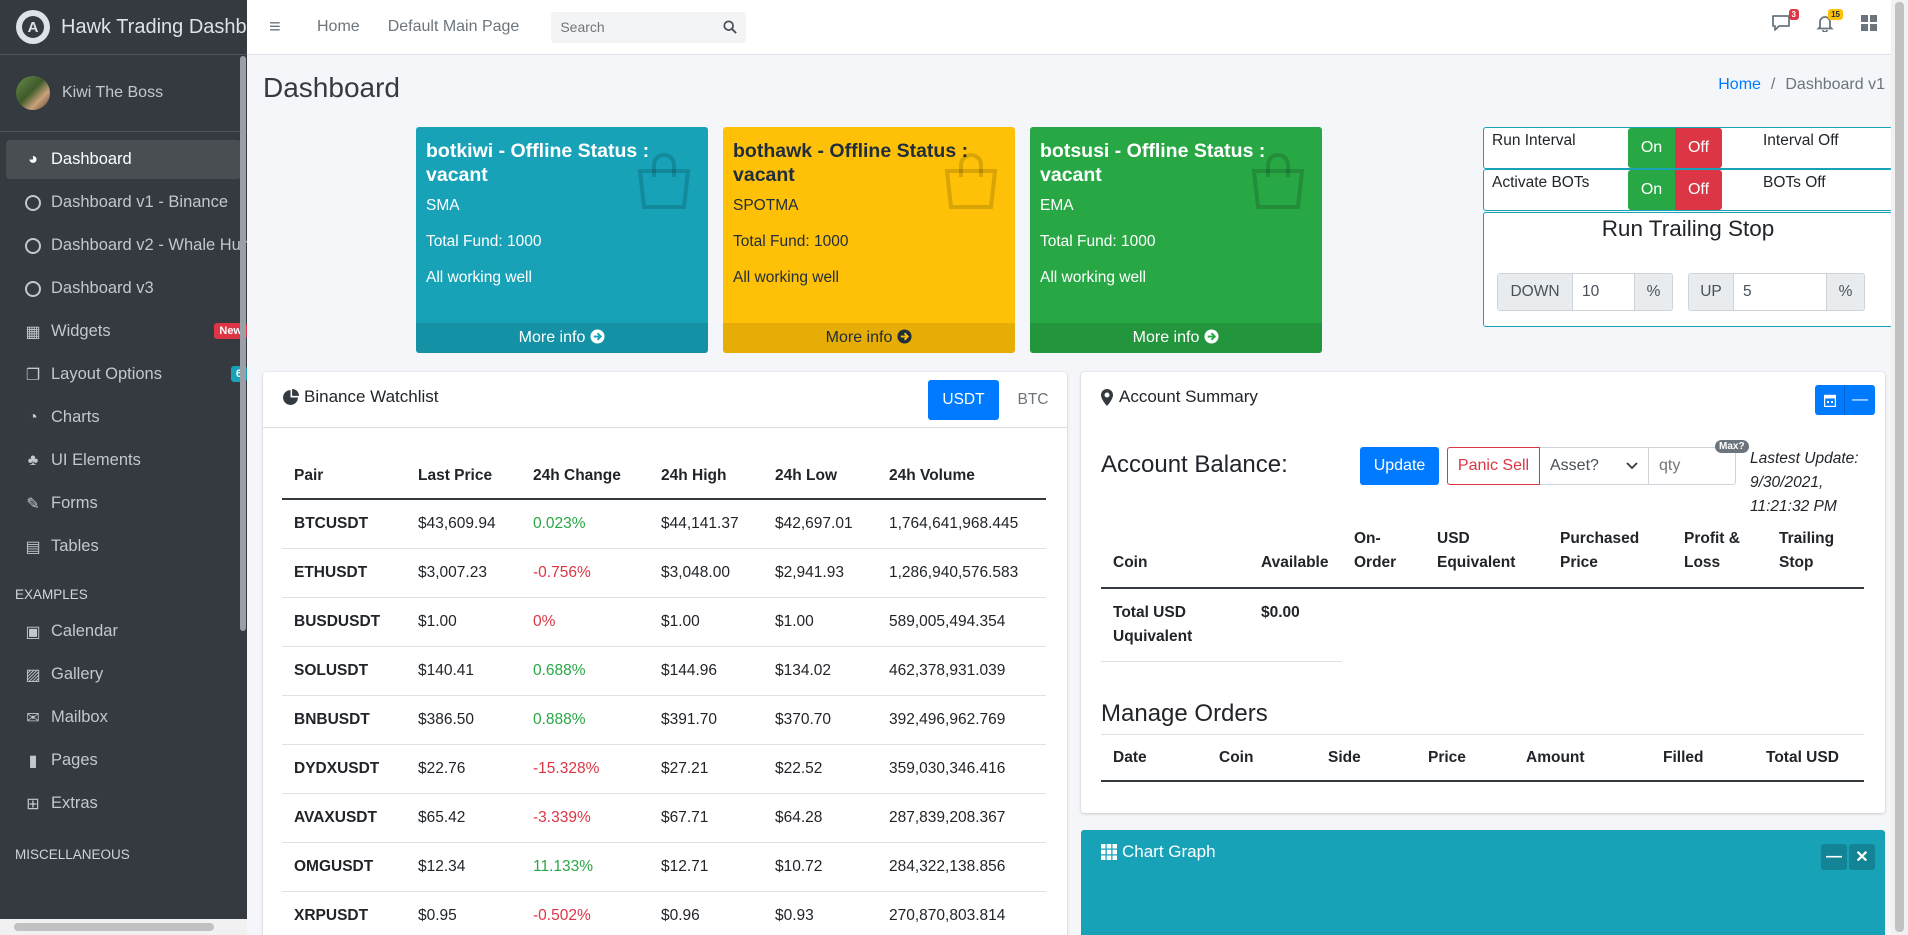 The width and height of the screenshot is (1908, 935). What do you see at coordinates (820, 476) in the screenshot?
I see `column-header: 24h Low` at bounding box center [820, 476].